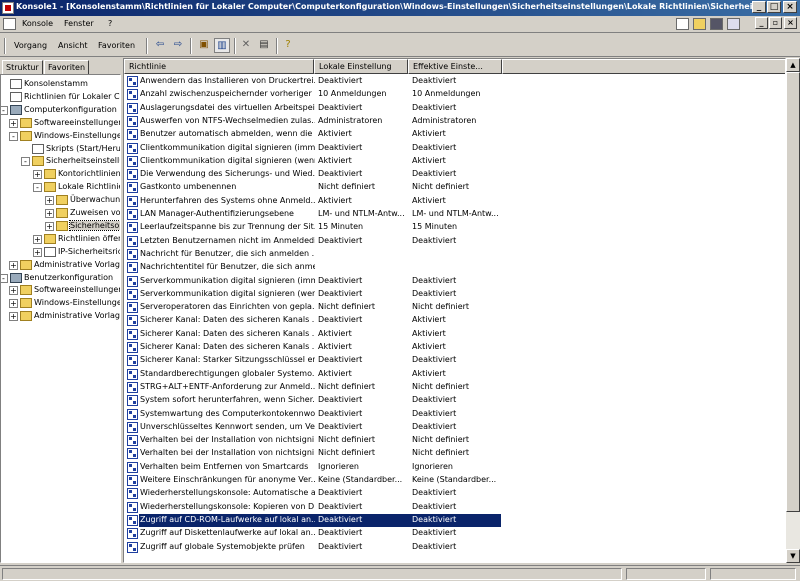 This screenshot has width=800, height=581. Describe the element at coordinates (37, 23) in the screenshot. I see `menu-konsole: Konsole` at that location.